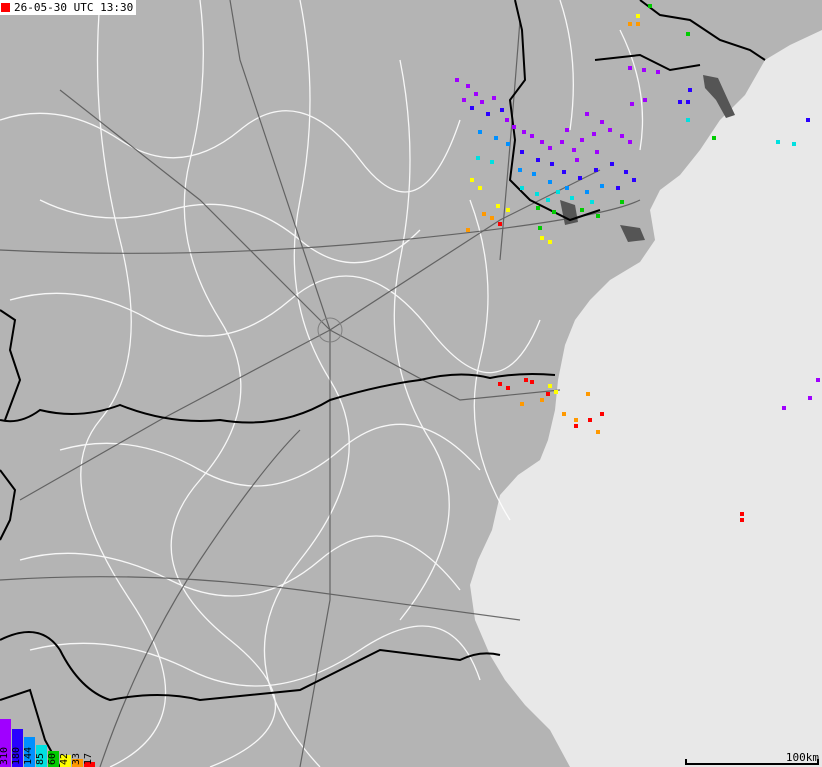 Image resolution: width=822 pixels, height=767 pixels. What do you see at coordinates (52, 758) in the screenshot?
I see `legend-label: 60` at bounding box center [52, 758].